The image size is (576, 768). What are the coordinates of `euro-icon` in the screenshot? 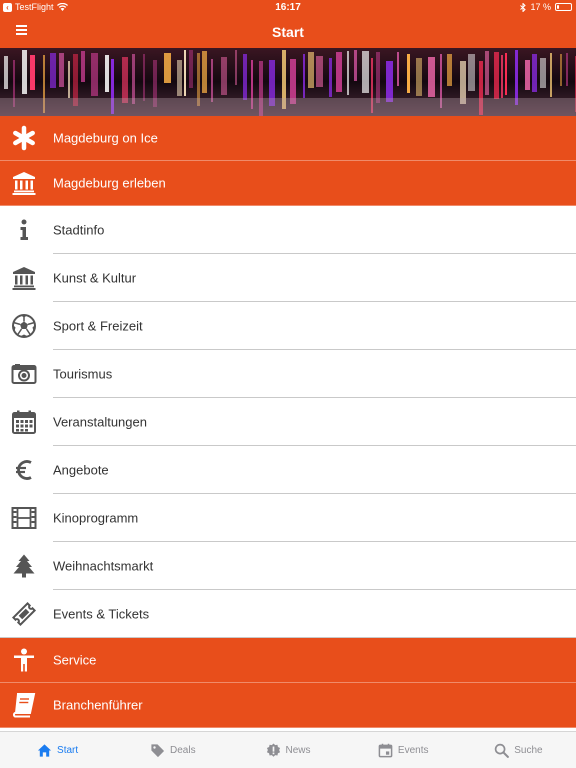 It's located at (24, 470).